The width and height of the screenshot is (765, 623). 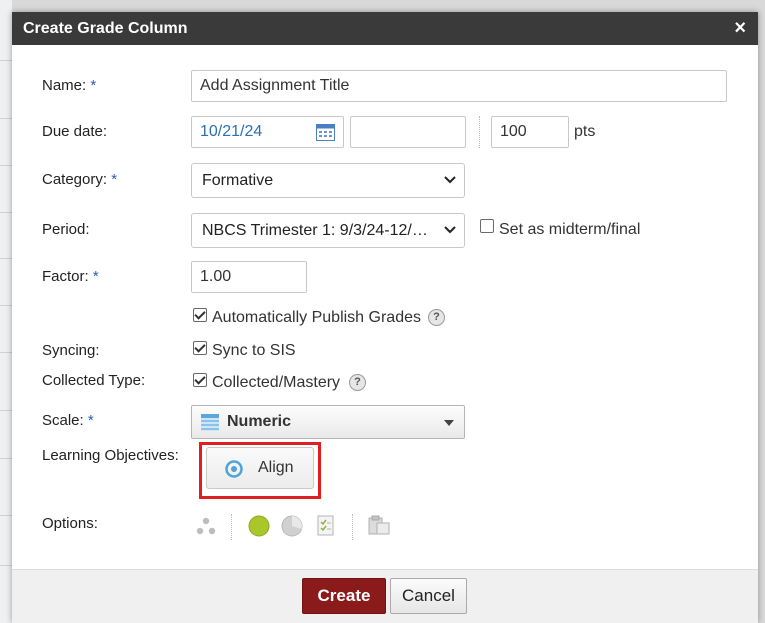 I want to click on calendar-icon, so click(x=325, y=132).